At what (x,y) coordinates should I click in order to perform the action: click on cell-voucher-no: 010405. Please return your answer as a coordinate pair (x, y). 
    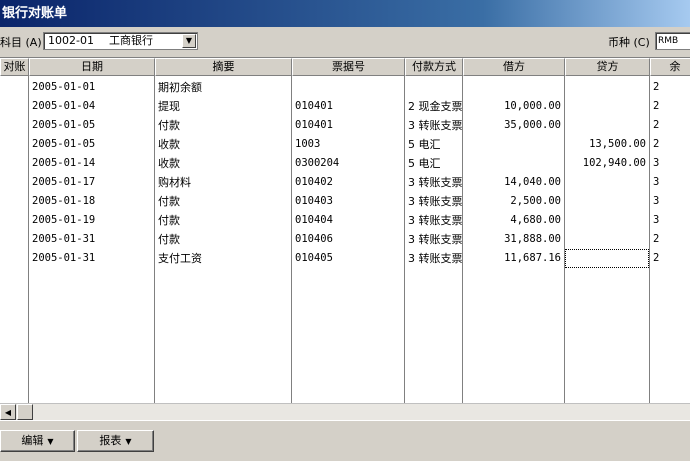
    Looking at the image, I should click on (348, 258).